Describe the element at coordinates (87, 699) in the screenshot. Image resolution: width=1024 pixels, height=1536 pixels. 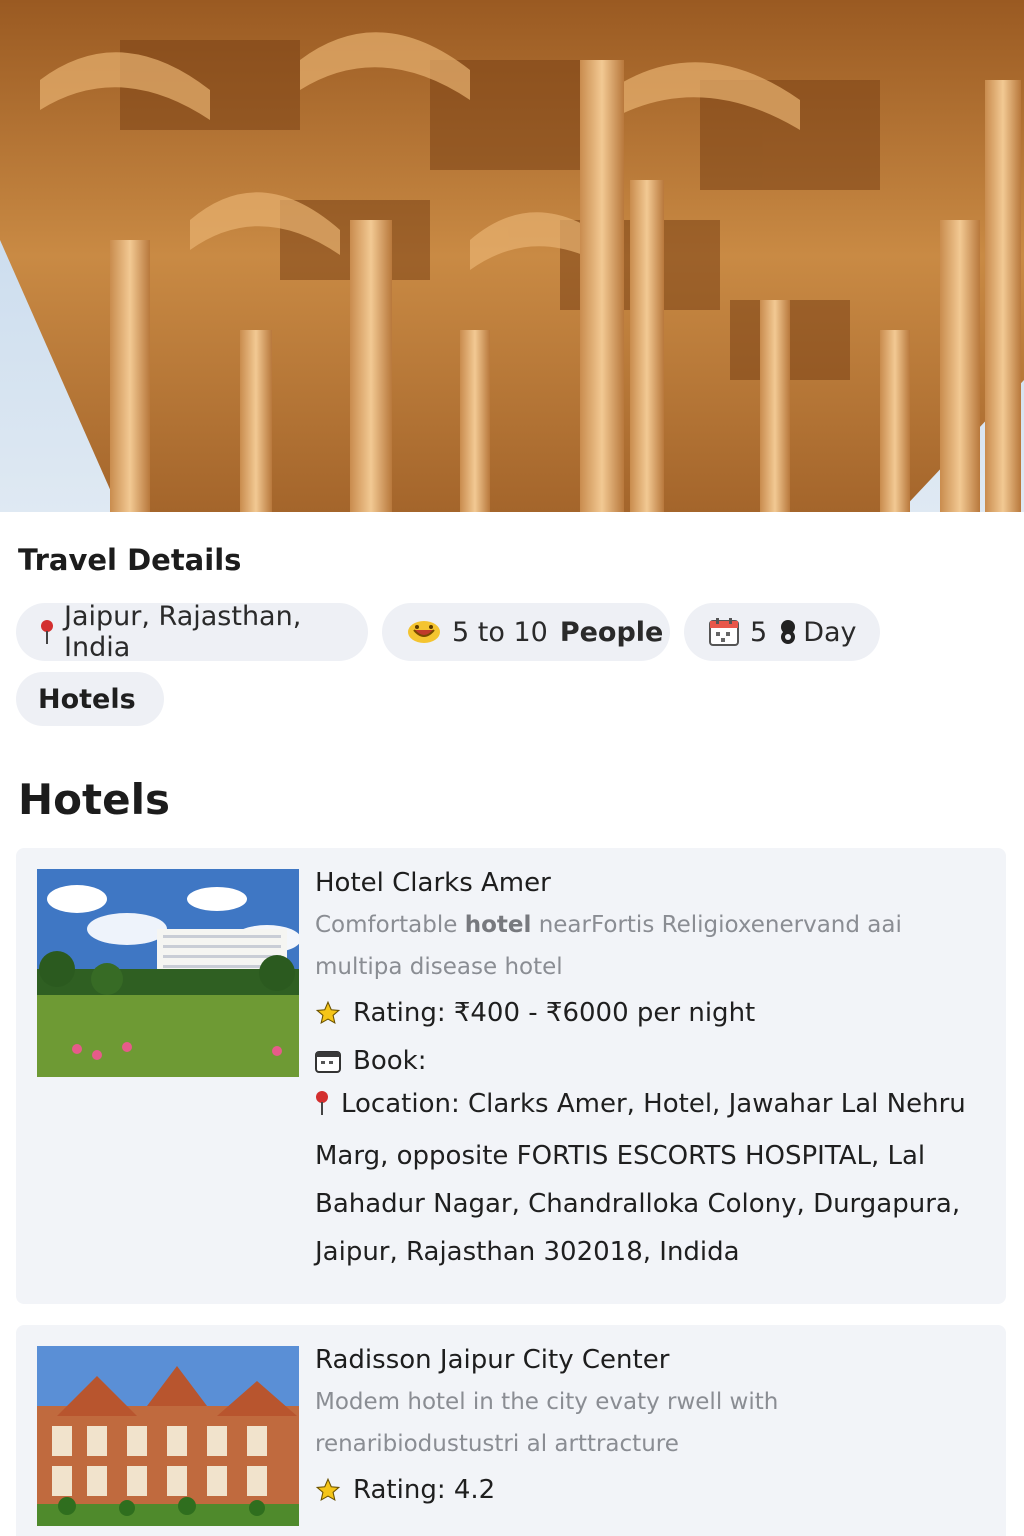
I see `category-label: Hotels` at that location.